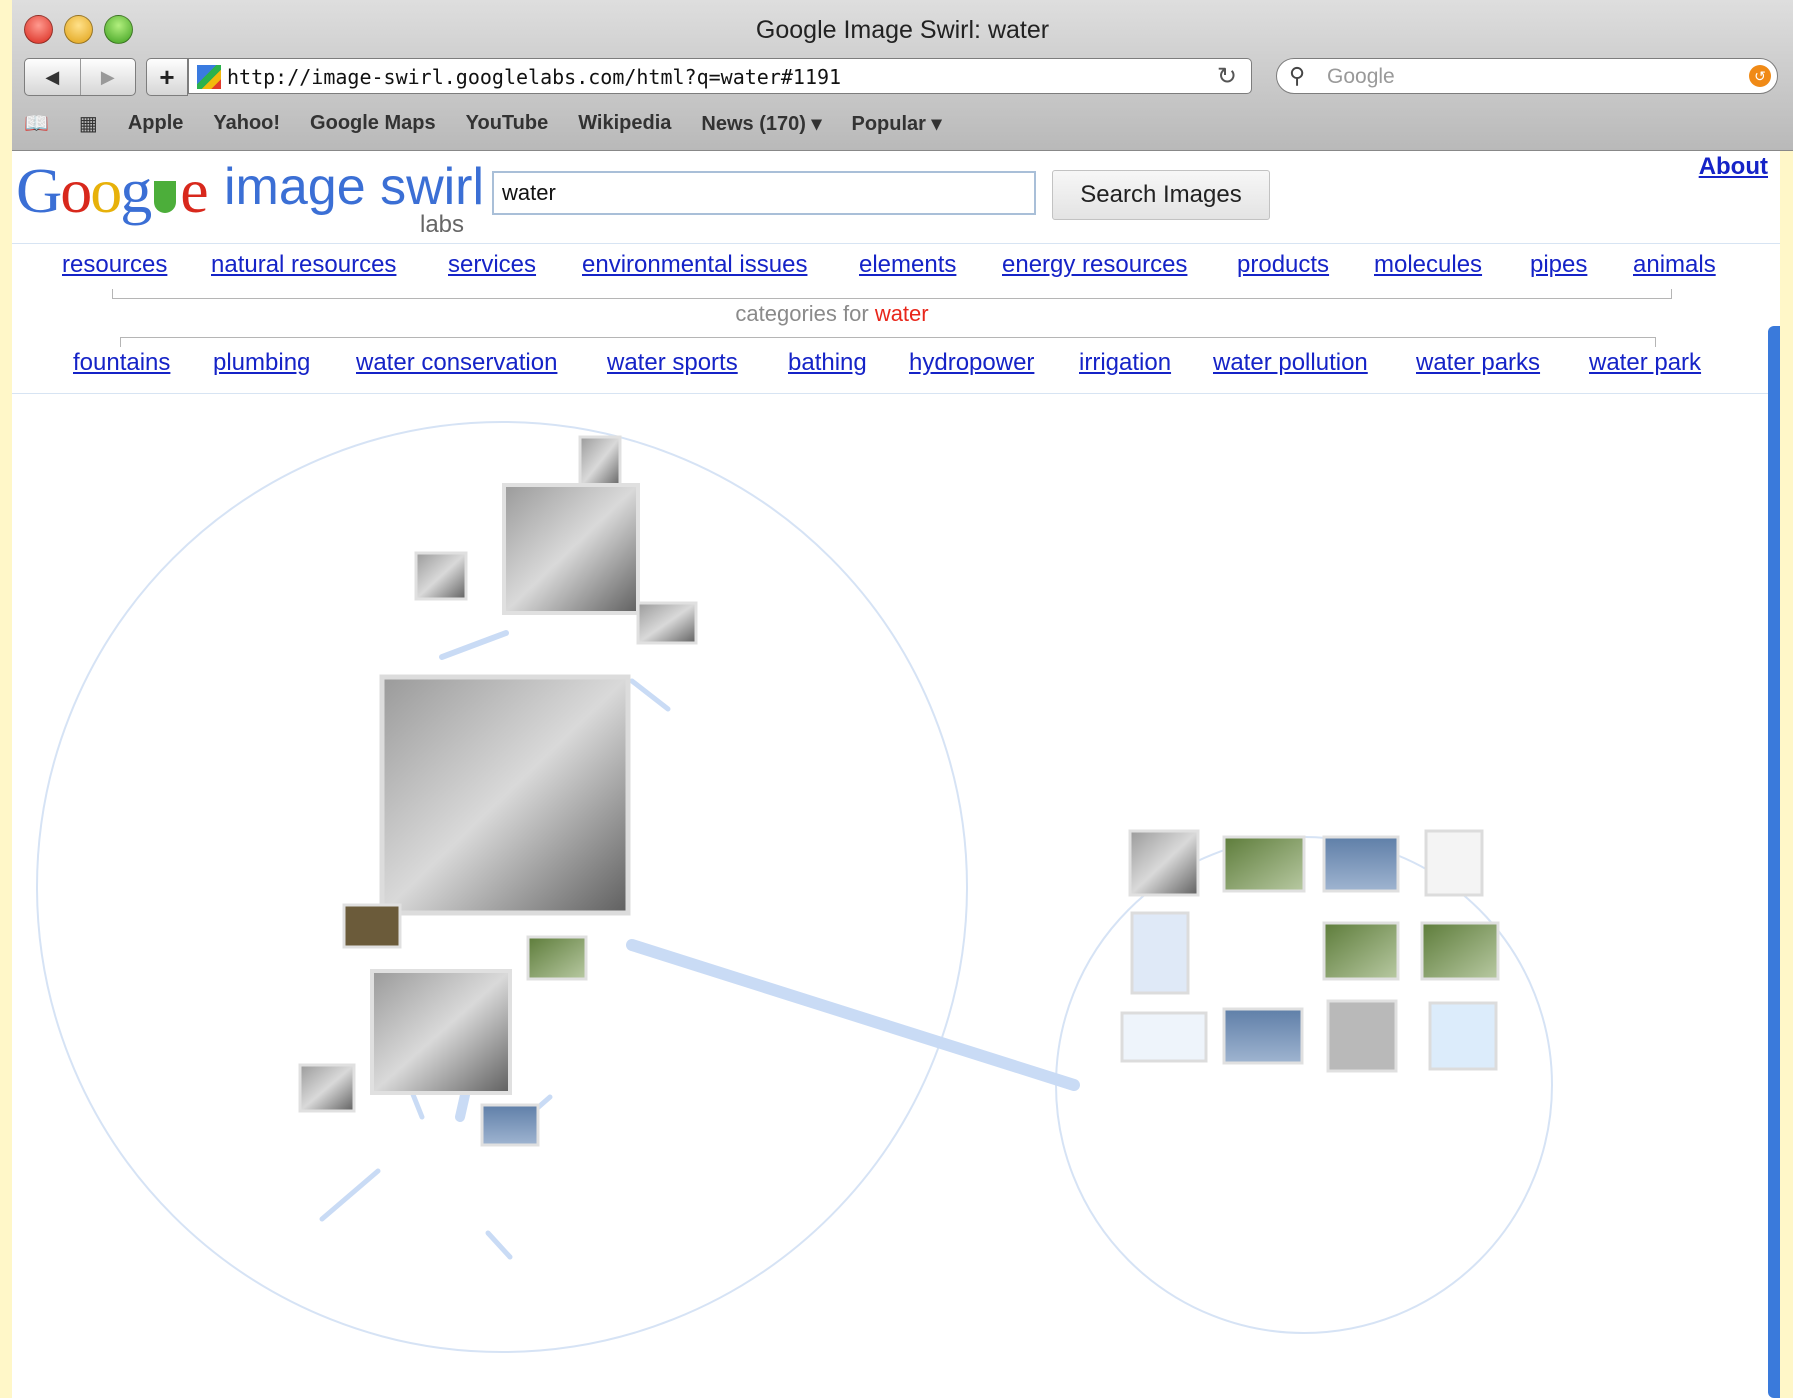  Describe the element at coordinates (1310, 951) in the screenshot. I see `swirl-thumbnails-secondary` at that location.